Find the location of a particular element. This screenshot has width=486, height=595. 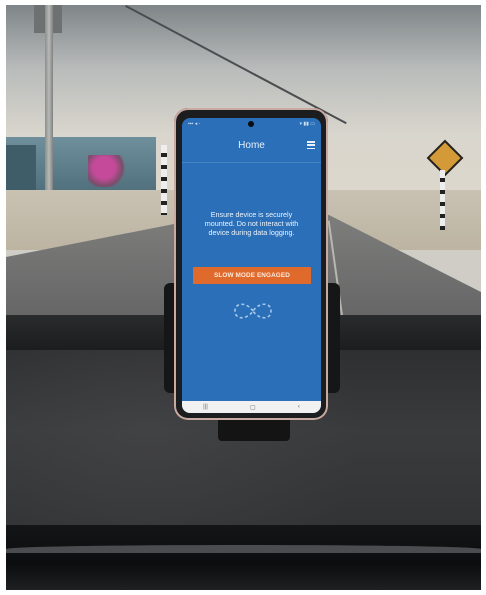

android-navigation-bar: ||| ▢ ‹ is located at coordinates (251, 407).